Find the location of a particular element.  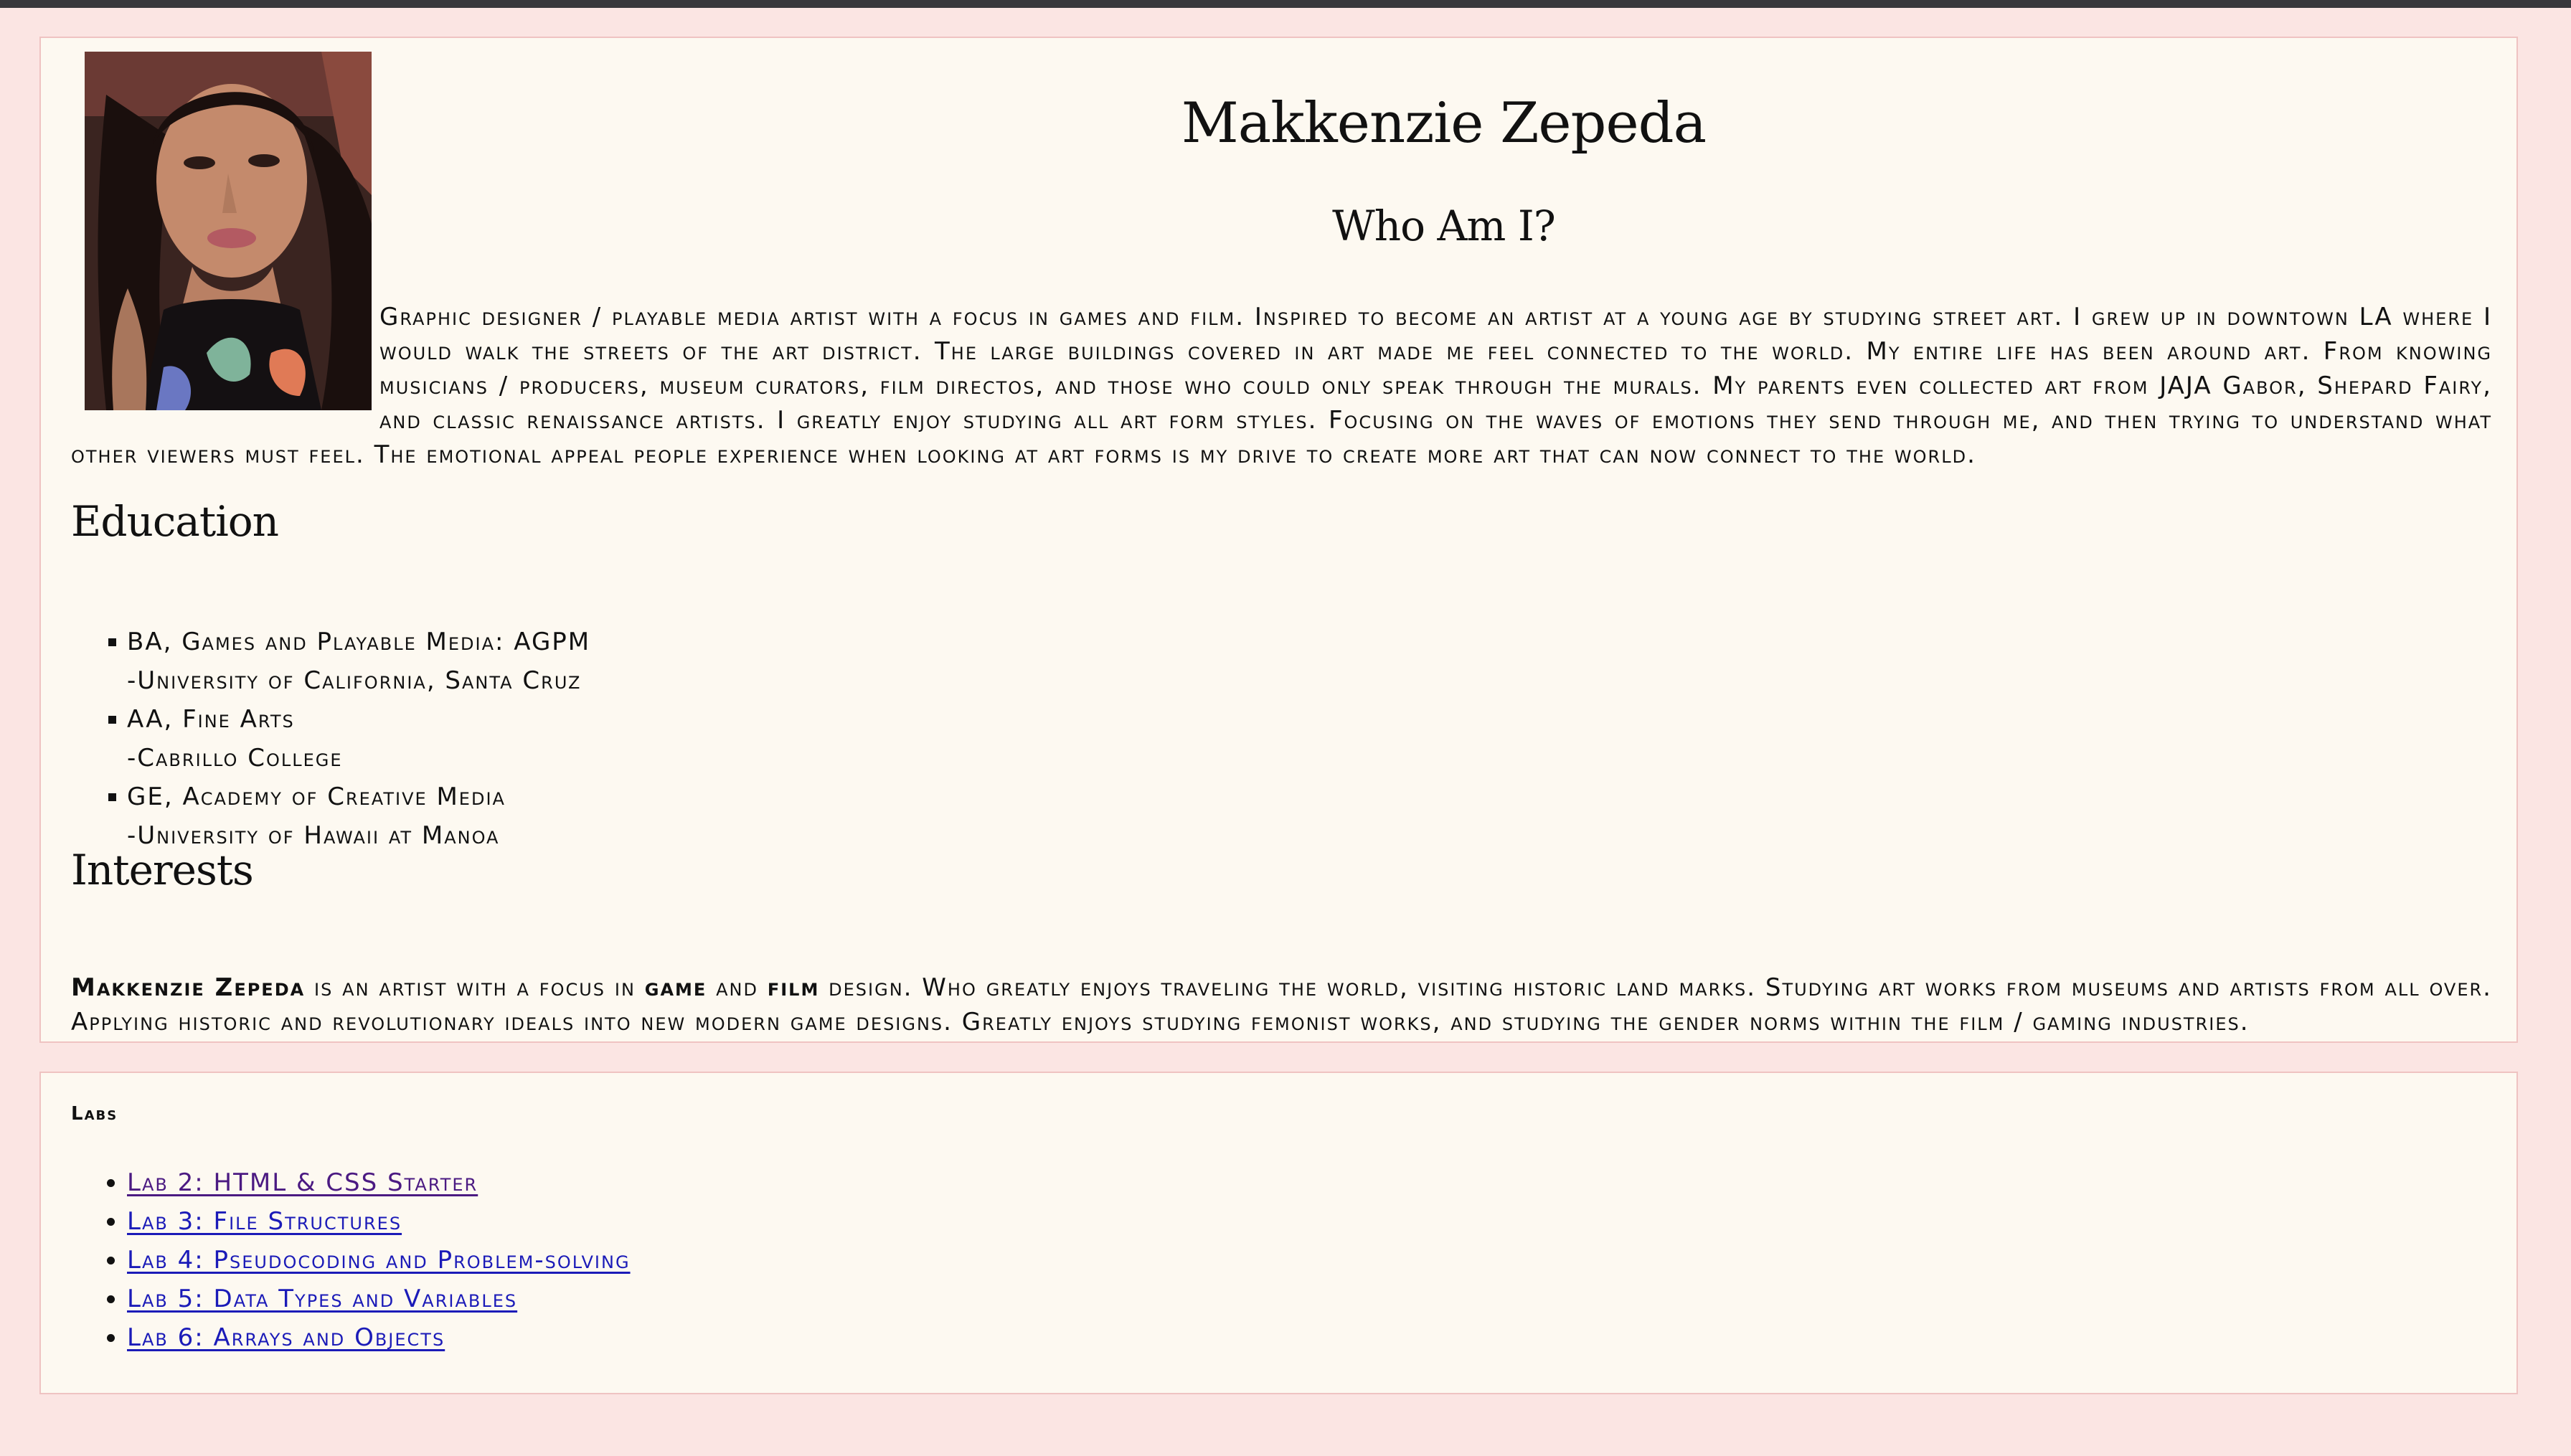

lab-3-link: Lab 3: File Structures is located at coordinates (264, 1221).